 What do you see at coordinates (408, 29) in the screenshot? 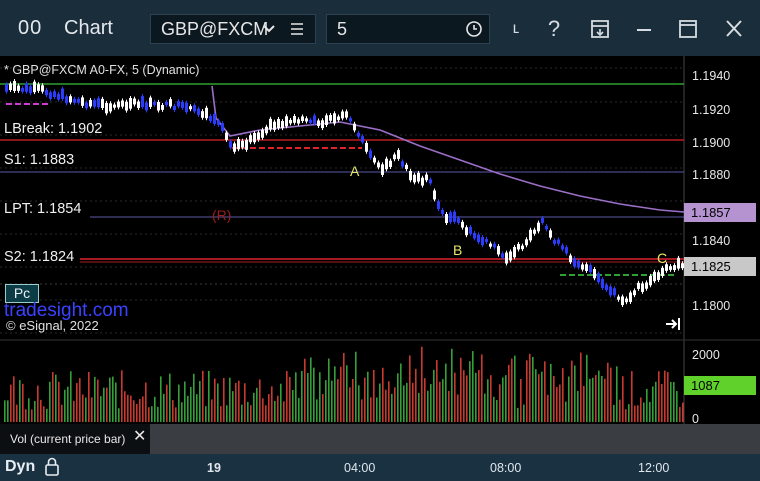
I see `interval-input: 5` at bounding box center [408, 29].